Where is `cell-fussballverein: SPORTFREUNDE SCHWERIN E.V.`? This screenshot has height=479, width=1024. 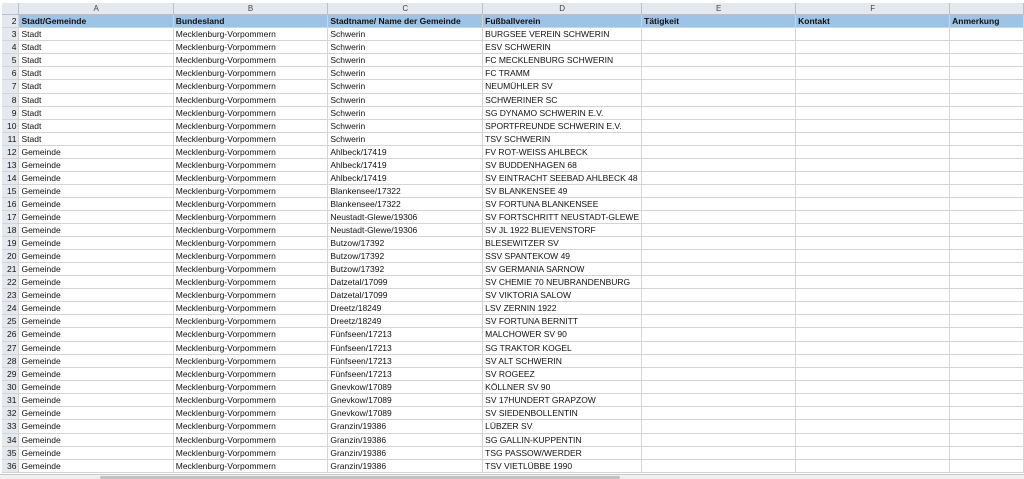 cell-fussballverein: SPORTFREUNDE SCHWERIN E.V. is located at coordinates (562, 126).